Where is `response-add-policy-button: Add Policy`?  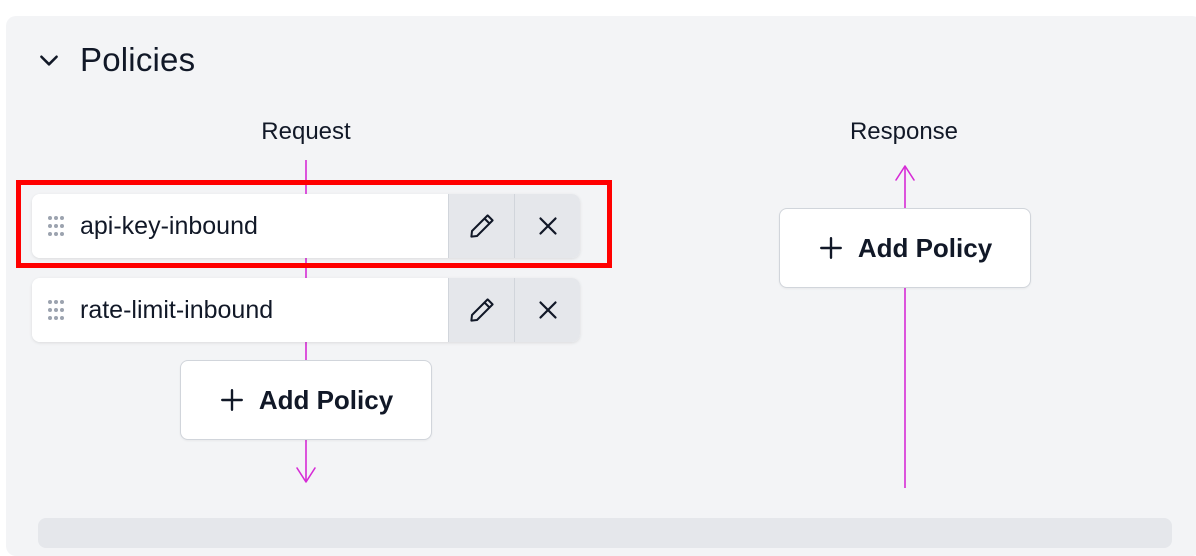
response-add-policy-button: Add Policy is located at coordinates (905, 248).